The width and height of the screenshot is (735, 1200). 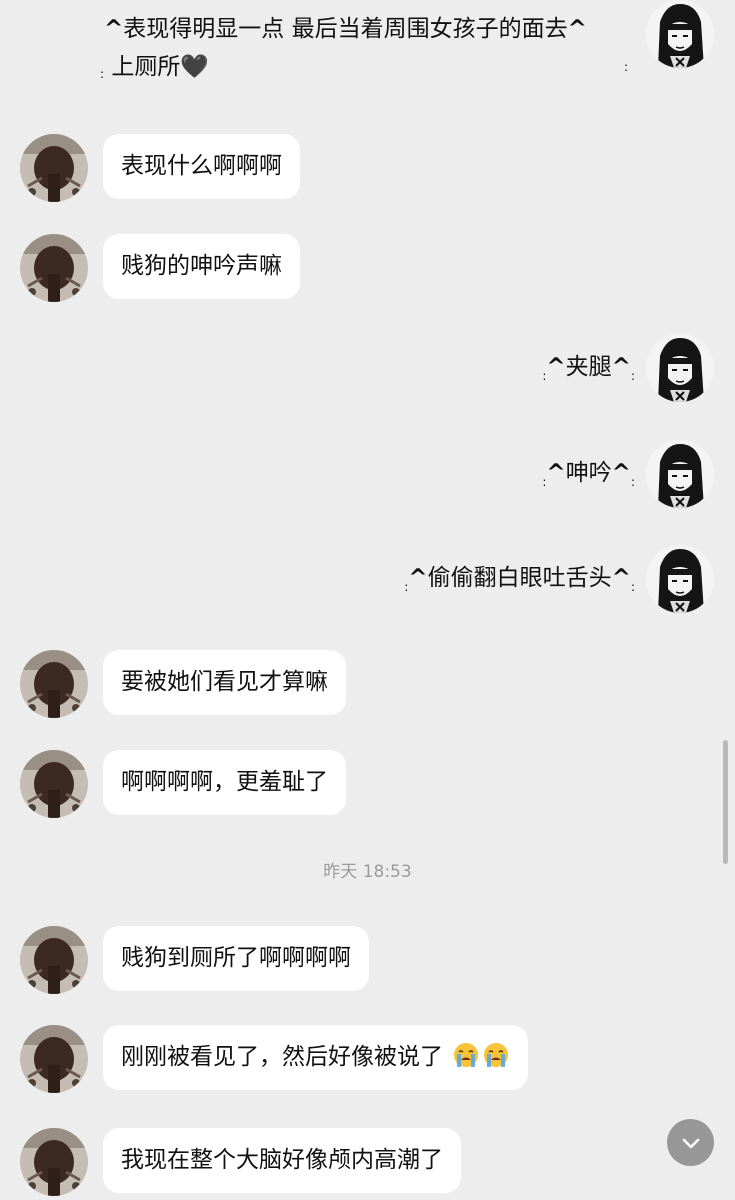 I want to click on message-text: 刚刚被看见了，然后好像被说了, so click(x=282, y=1057).